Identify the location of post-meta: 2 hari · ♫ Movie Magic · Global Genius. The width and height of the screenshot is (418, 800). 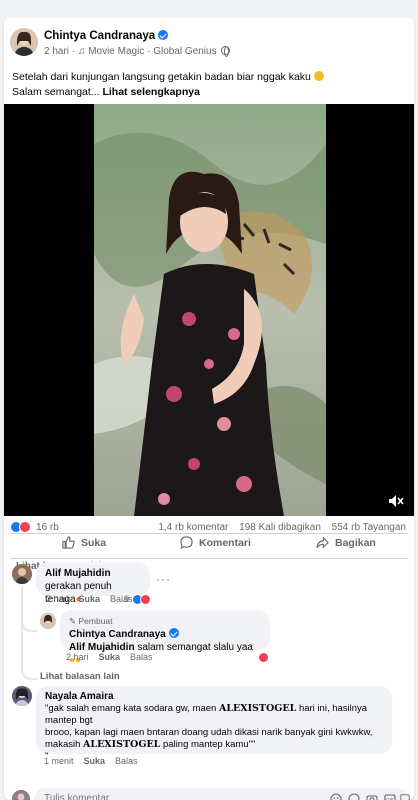
(137, 51).